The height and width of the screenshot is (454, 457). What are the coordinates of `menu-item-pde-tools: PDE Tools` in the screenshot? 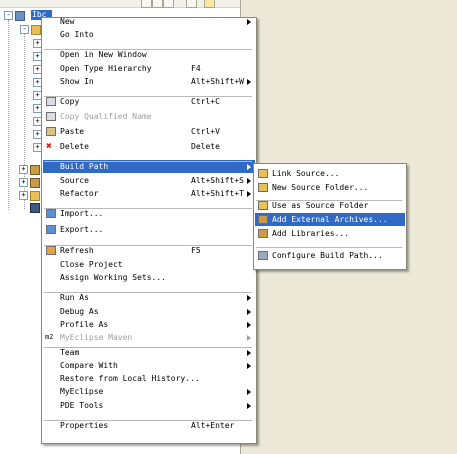 It's located at (149, 405).